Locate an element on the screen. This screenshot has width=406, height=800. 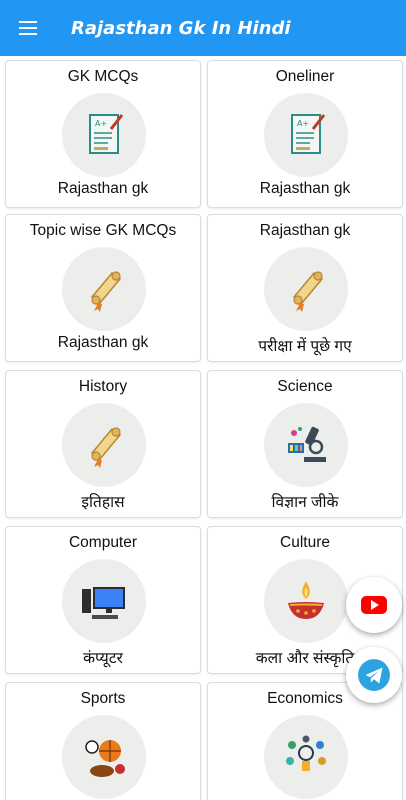
card-rajasthan-gk: Rajasthan gk परीक्षा में पूछे गए is located at coordinates (305, 288).